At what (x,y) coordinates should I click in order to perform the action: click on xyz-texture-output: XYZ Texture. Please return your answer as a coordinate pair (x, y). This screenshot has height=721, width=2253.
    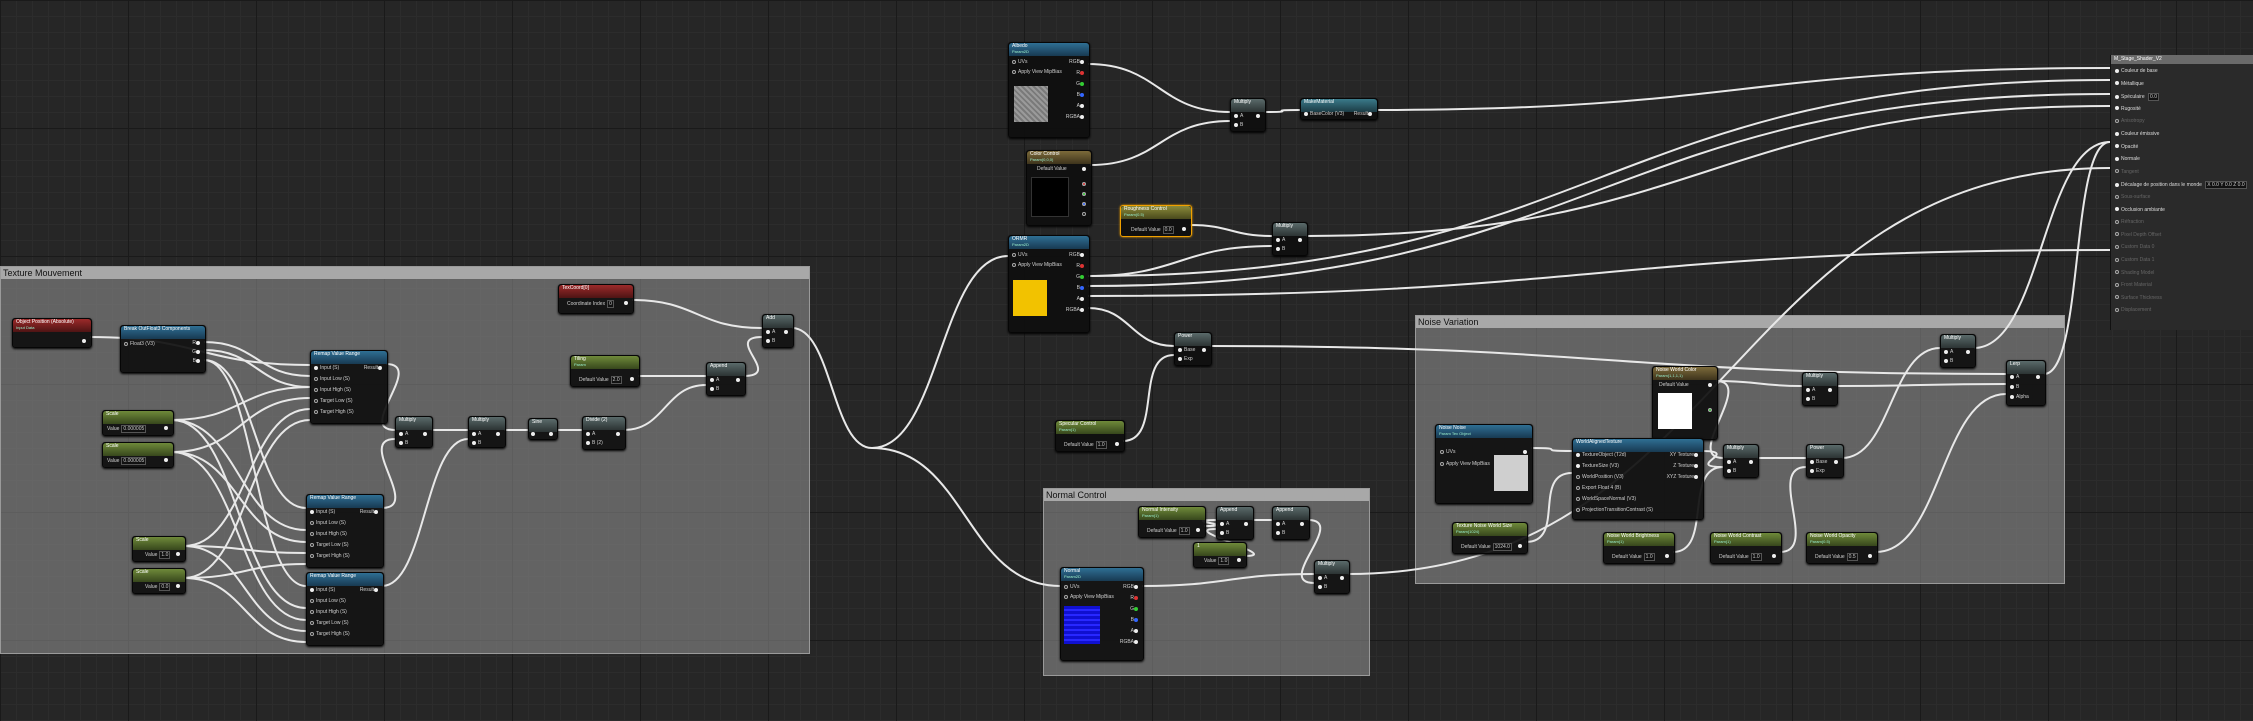
    Looking at the image, I should click on (1683, 477).